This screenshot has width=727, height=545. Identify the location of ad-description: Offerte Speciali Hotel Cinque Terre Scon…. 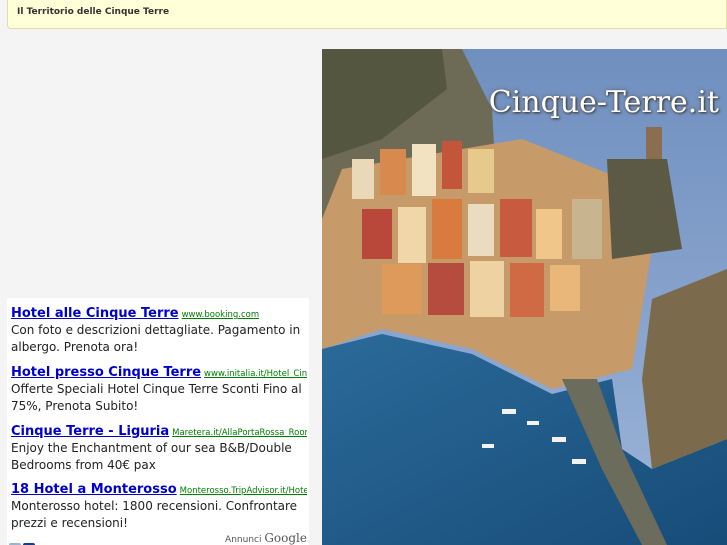
(156, 397).